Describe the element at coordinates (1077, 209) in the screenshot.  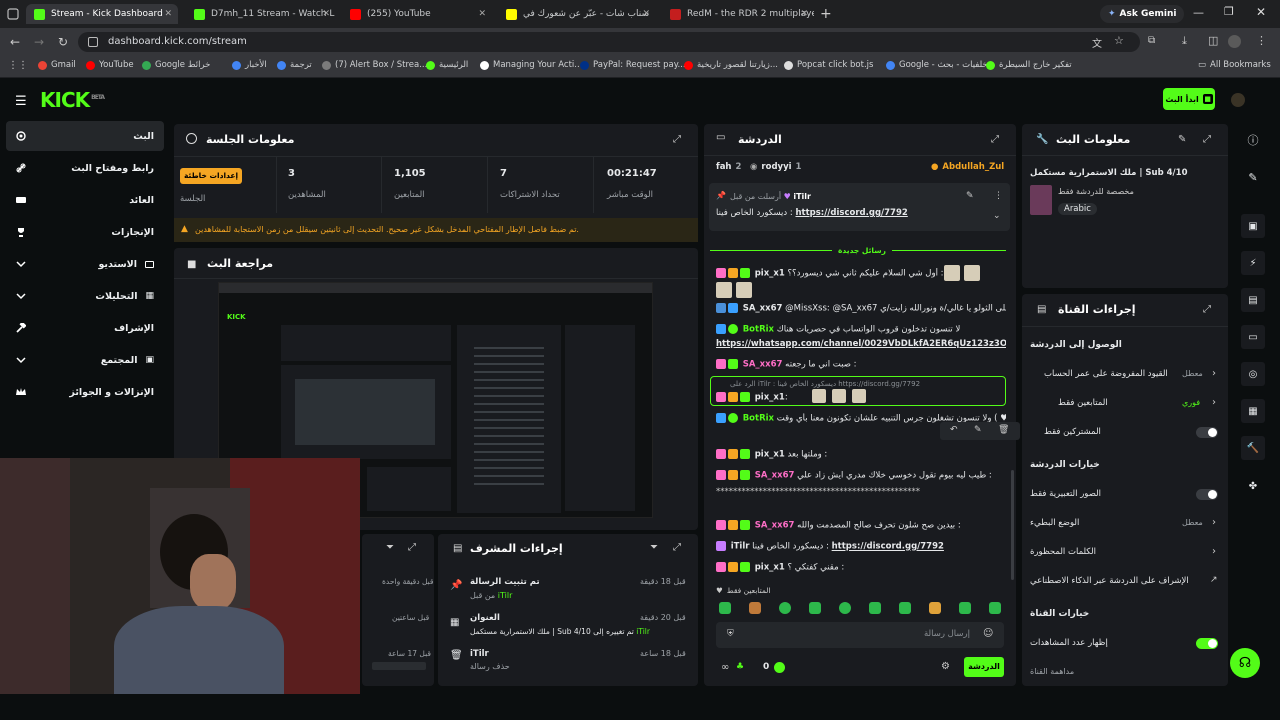
I see `language-tag: Arabic` at that location.